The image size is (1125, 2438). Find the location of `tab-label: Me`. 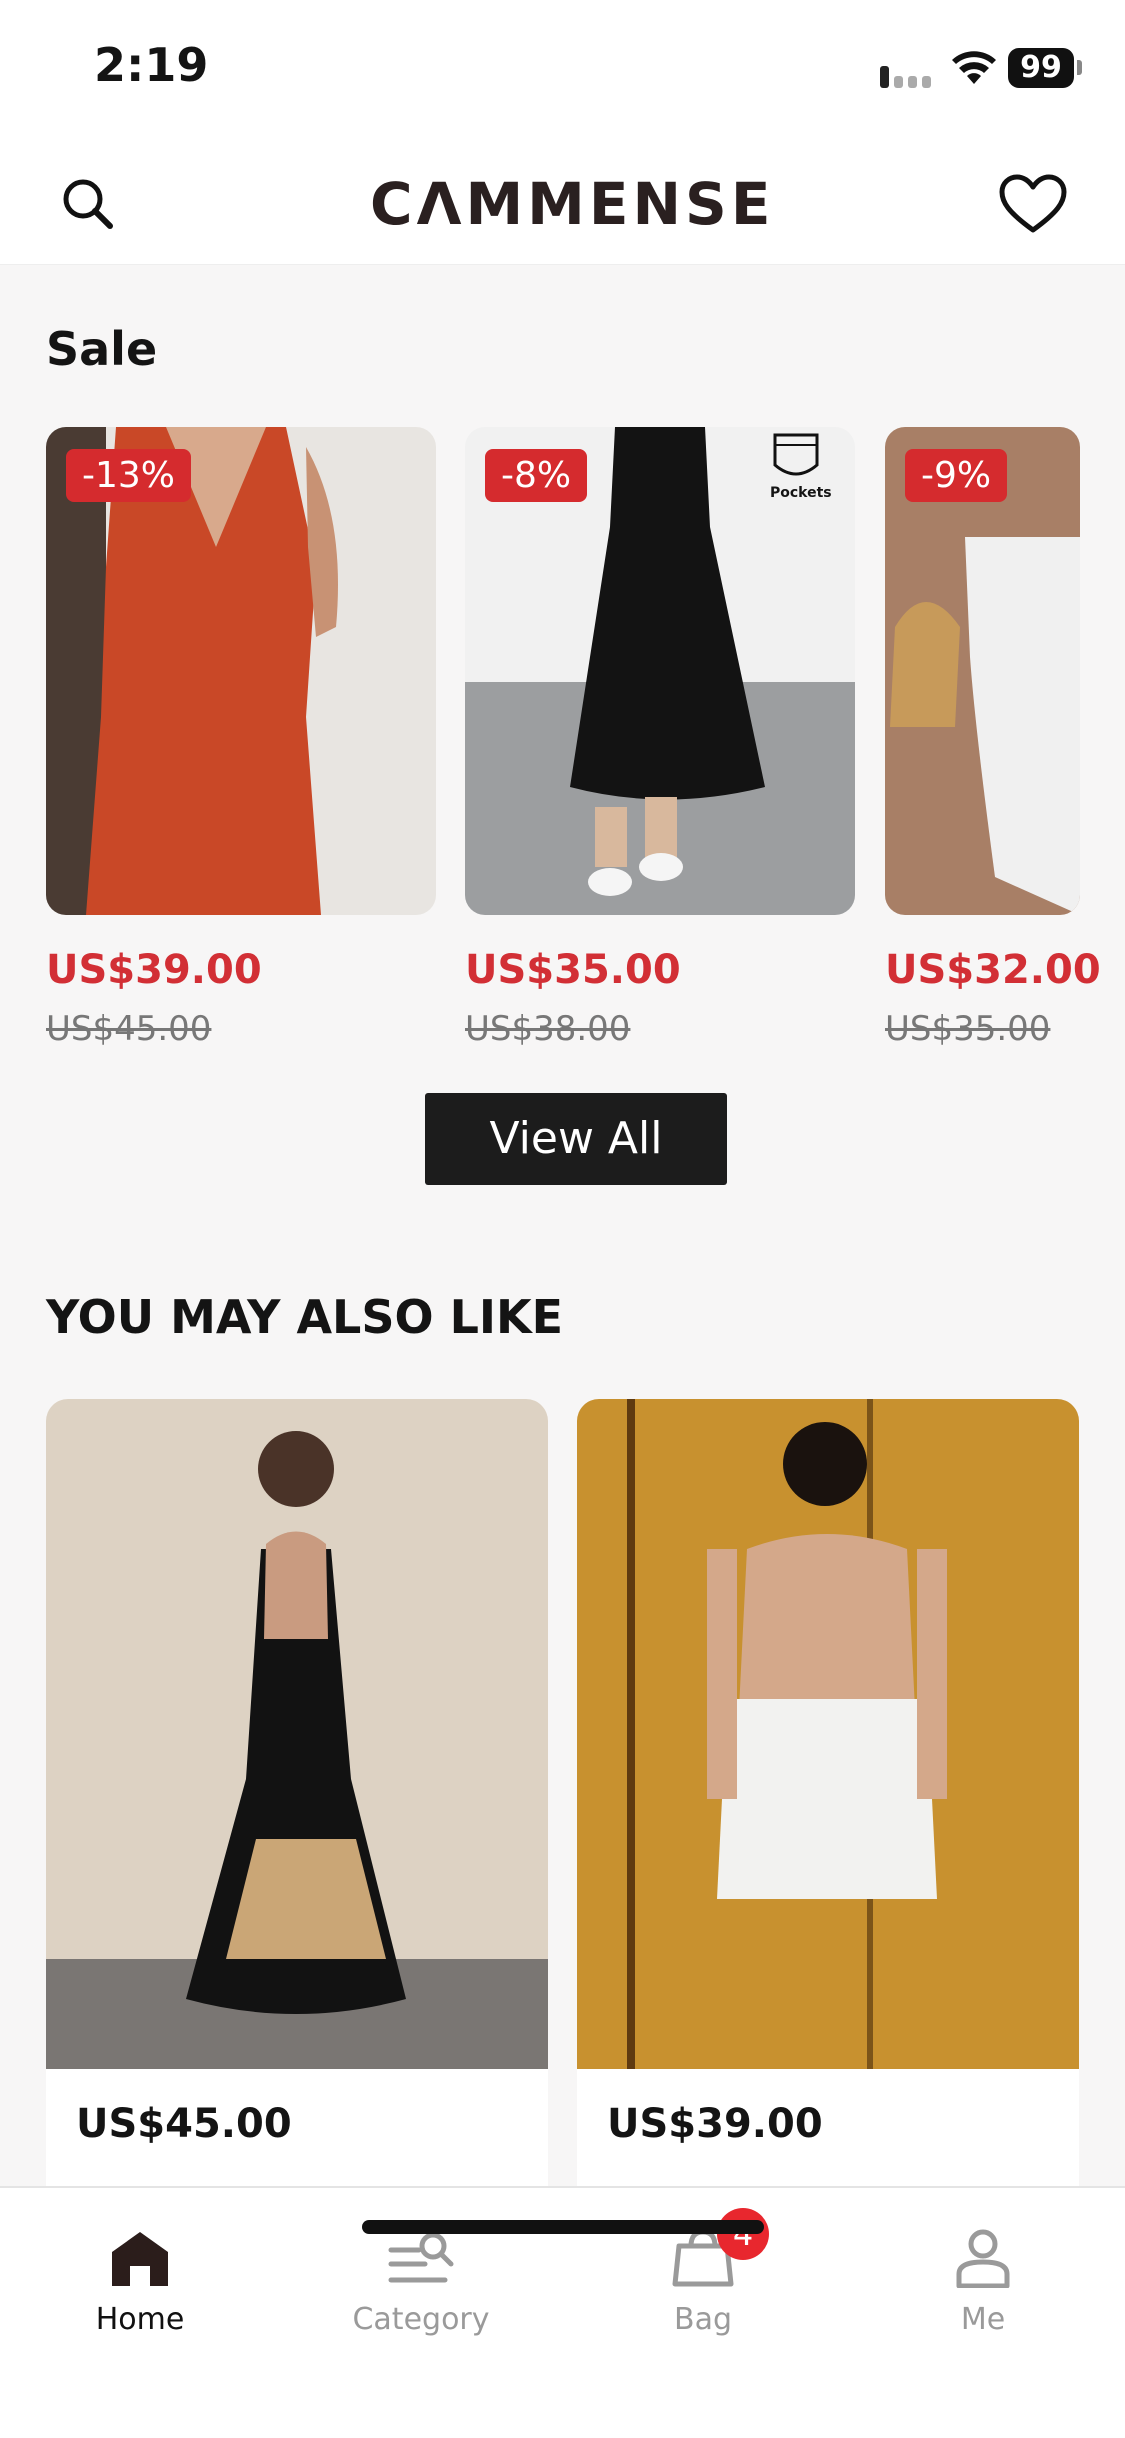

tab-label: Me is located at coordinates (983, 2319).